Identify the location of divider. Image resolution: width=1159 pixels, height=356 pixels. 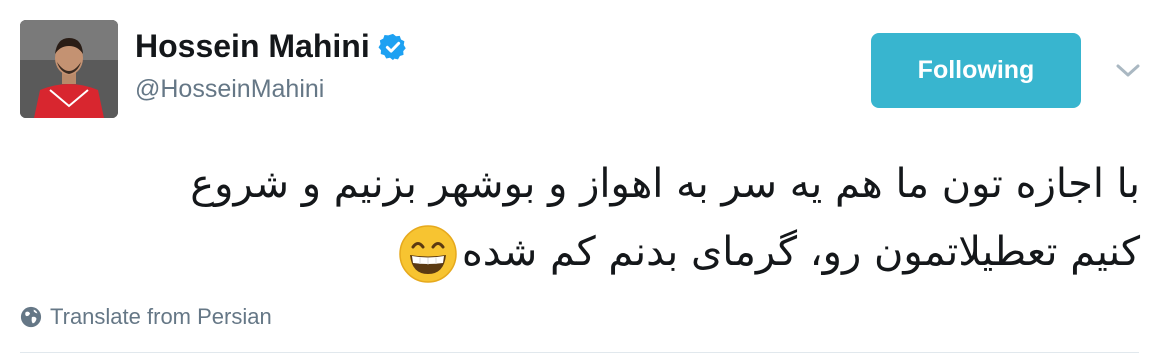
(579, 352).